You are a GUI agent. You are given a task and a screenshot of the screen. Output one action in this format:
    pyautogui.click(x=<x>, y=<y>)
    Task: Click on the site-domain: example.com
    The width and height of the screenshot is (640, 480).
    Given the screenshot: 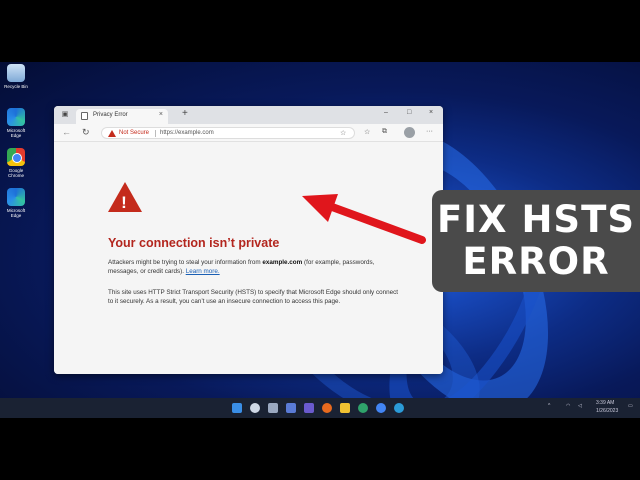 What is the action you would take?
    pyautogui.click(x=282, y=262)
    